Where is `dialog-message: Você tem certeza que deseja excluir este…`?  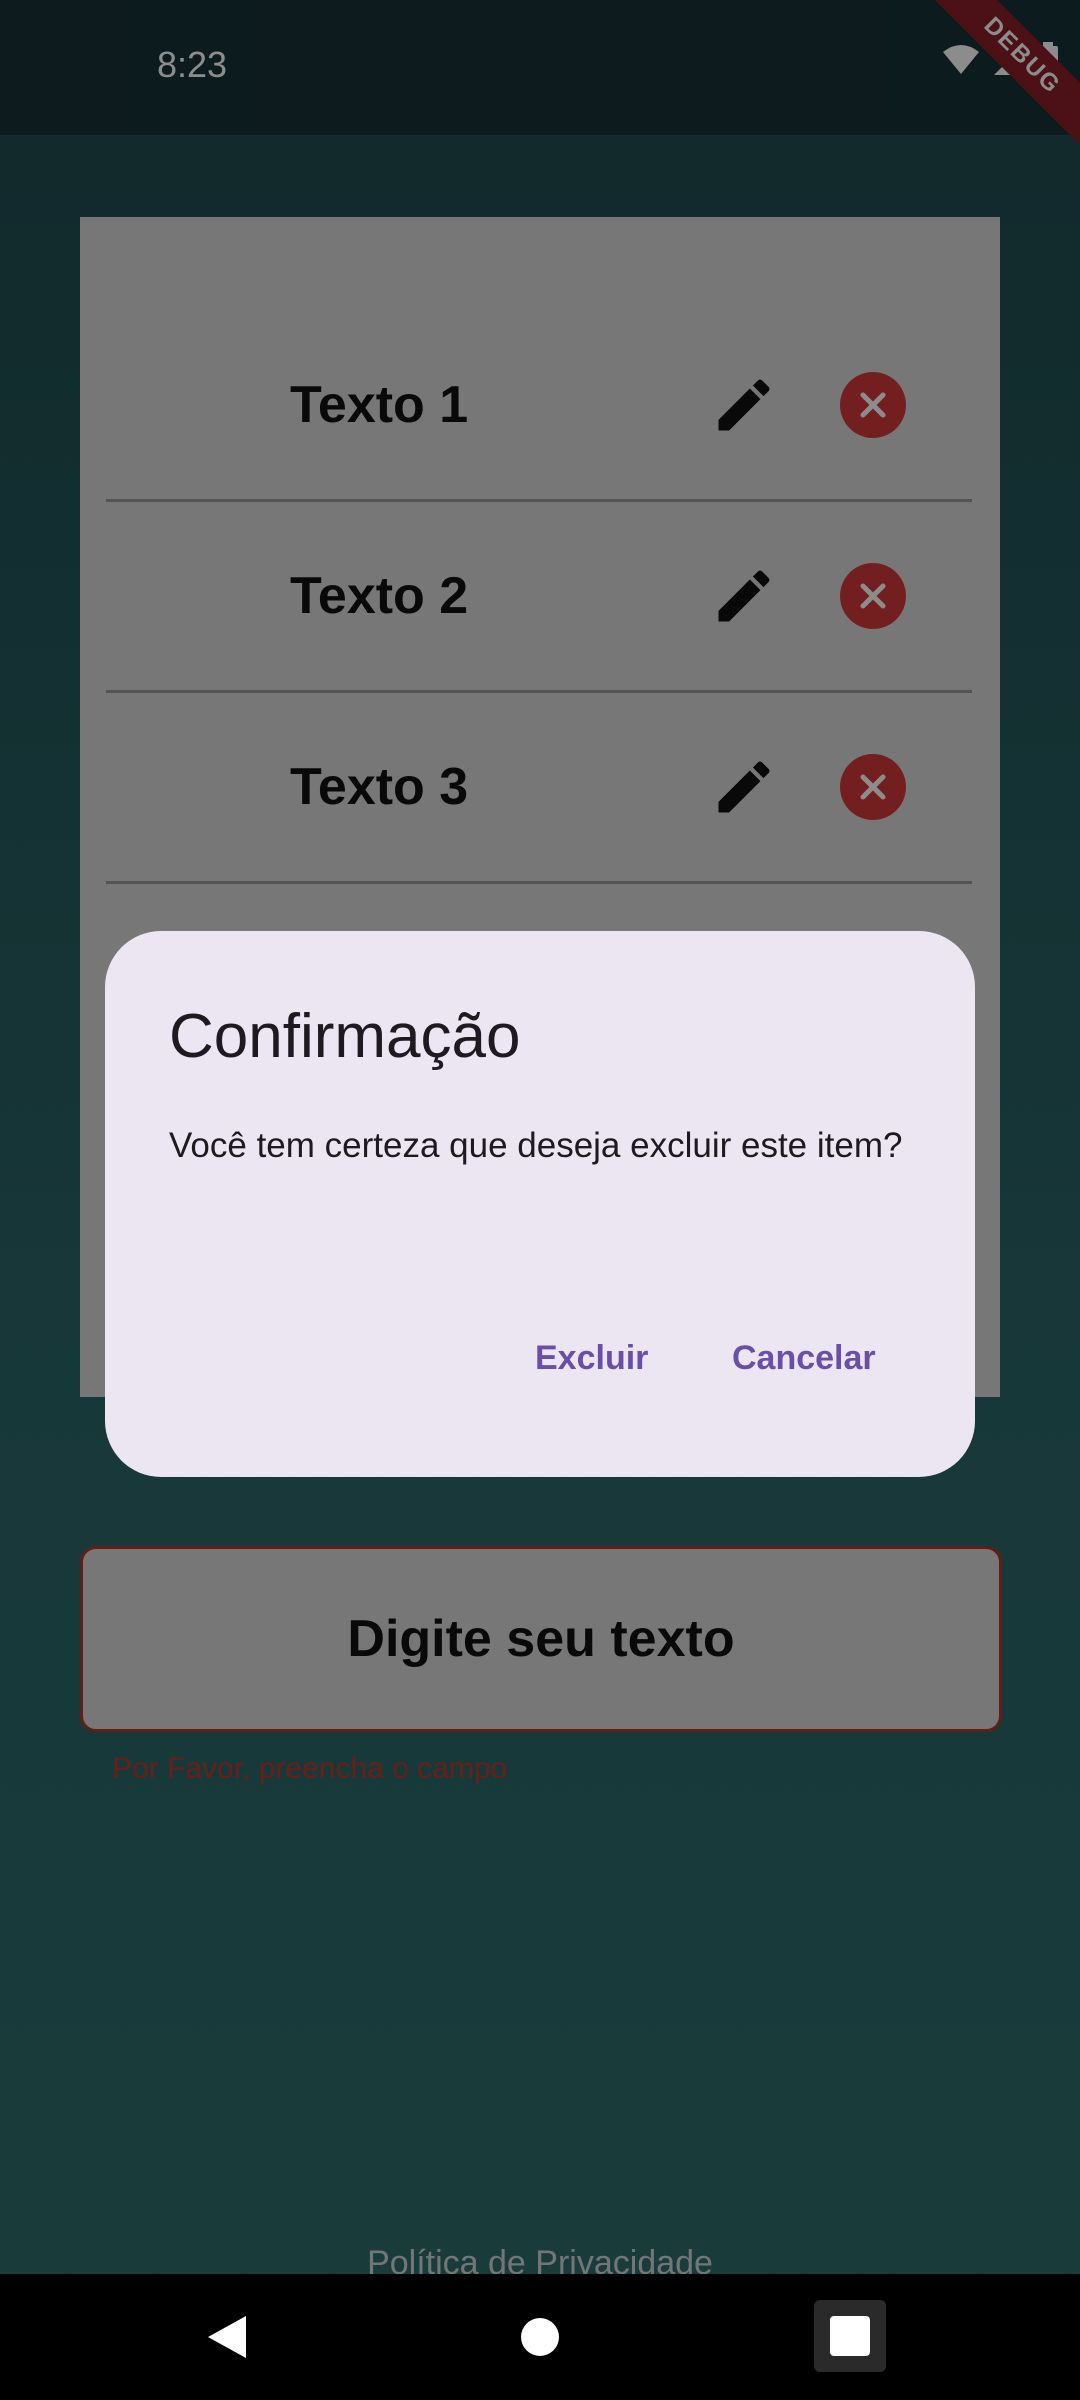
dialog-message: Você tem certeza que deseja excluir este… is located at coordinates (536, 1145).